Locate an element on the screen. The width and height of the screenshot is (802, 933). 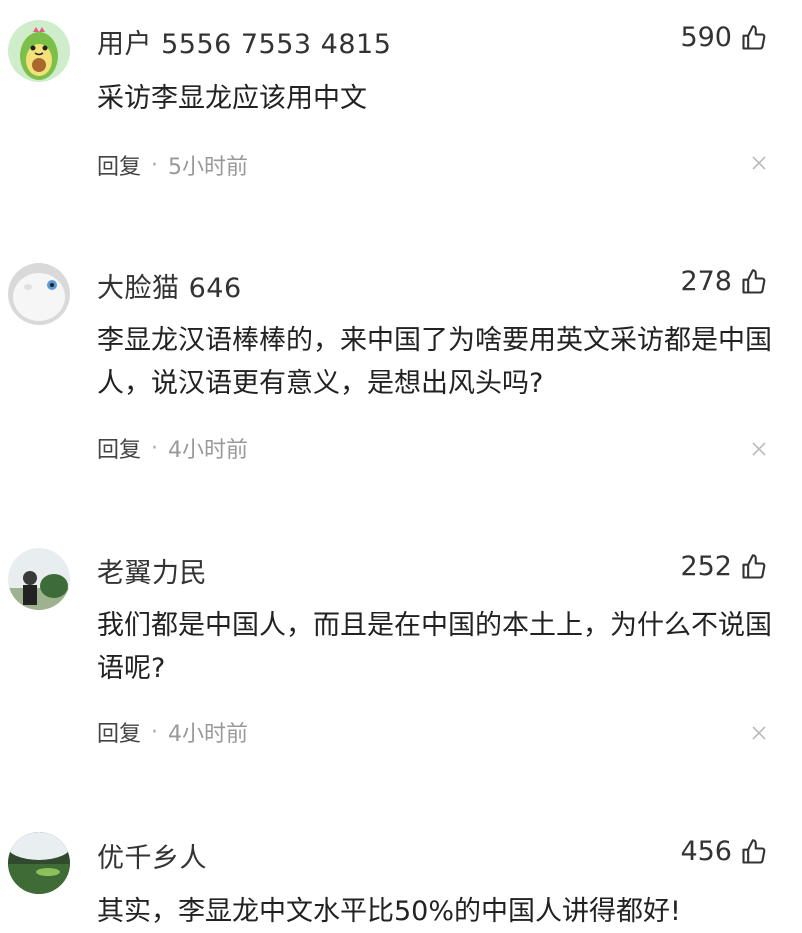
comment-meta: 回复 · 5小时前 is located at coordinates (172, 165).